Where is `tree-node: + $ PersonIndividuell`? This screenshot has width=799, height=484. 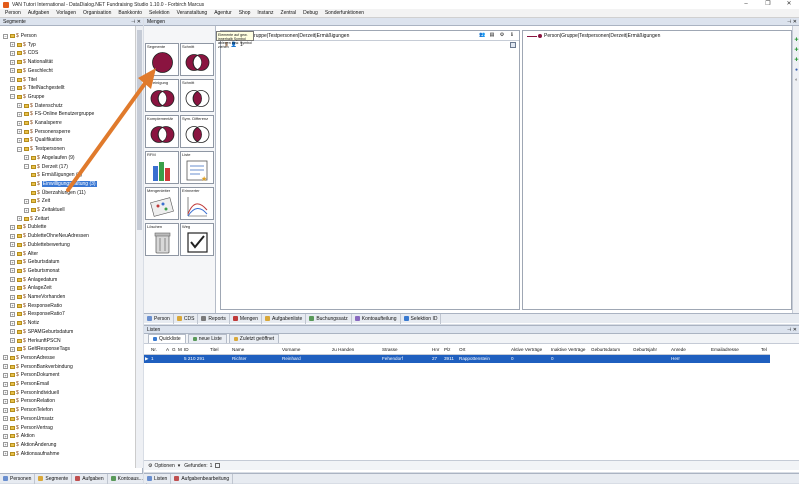 tree-node: + $ PersonIndividuell is located at coordinates (31, 393).